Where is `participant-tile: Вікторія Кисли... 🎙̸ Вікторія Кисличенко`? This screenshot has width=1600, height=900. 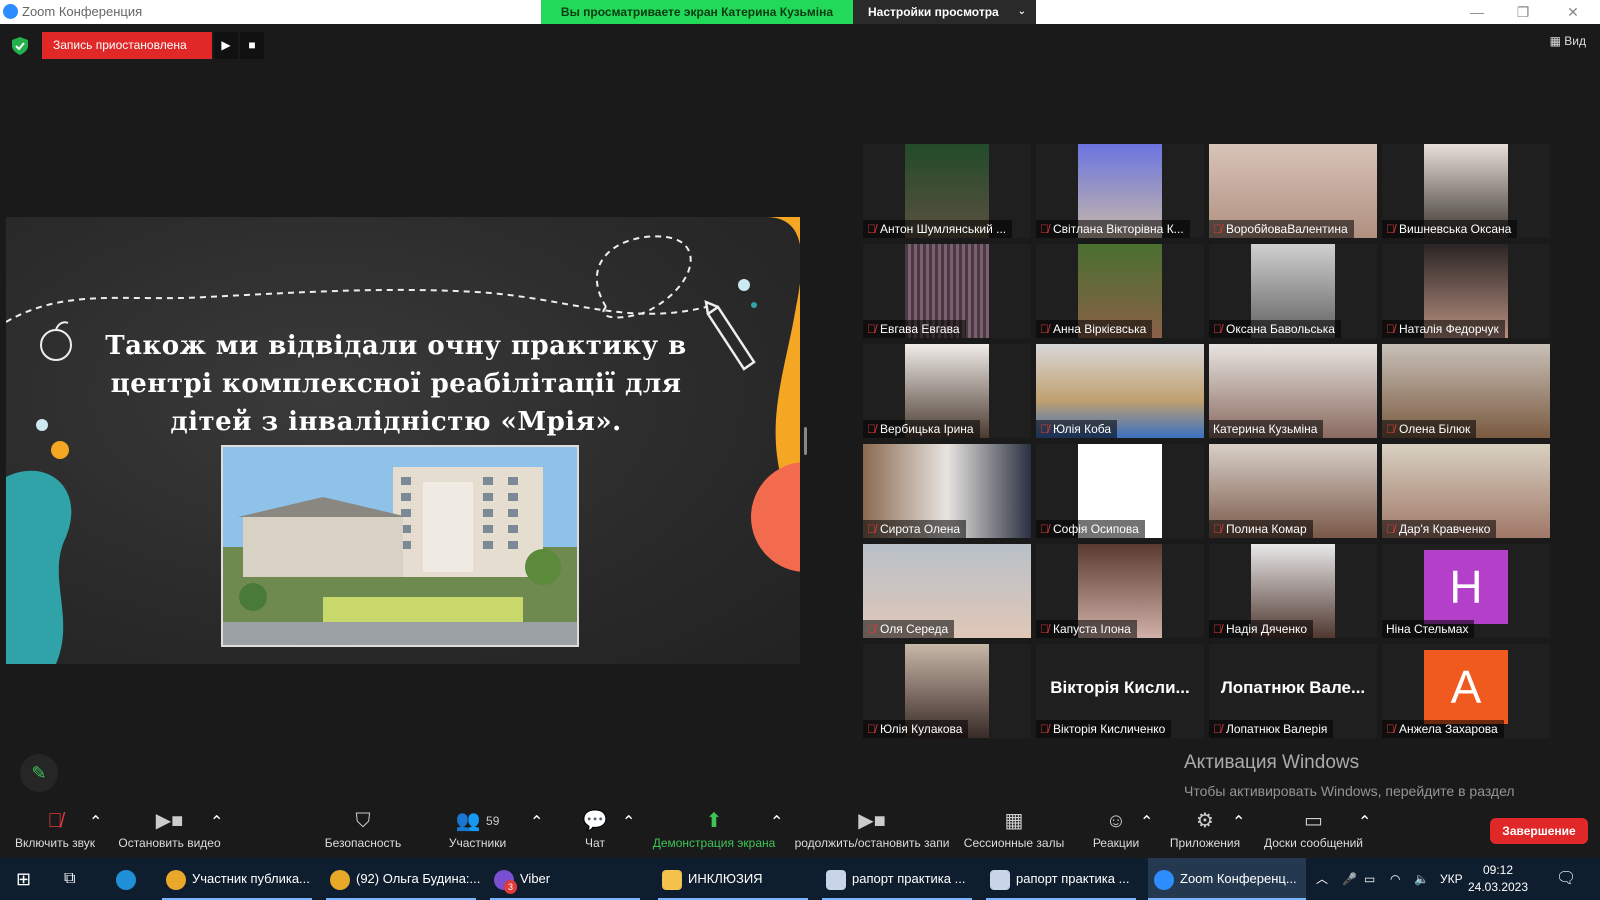 participant-tile: Вікторія Кисли... 🎙̸ Вікторія Кисличенко is located at coordinates (1120, 691).